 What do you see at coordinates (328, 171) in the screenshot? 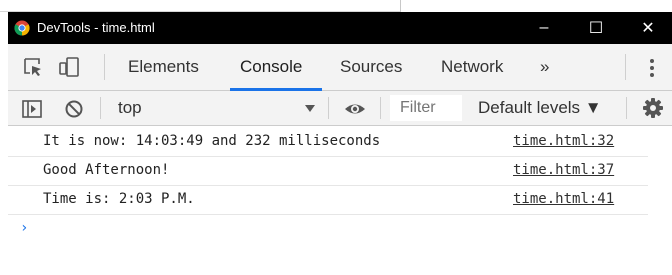
I see `console-message: Good Afternoon! time.html:37` at bounding box center [328, 171].